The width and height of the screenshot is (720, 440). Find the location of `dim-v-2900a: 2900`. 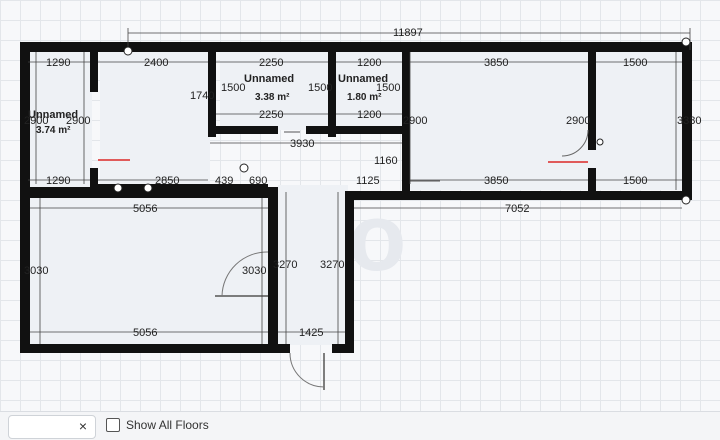

dim-v-2900a: 2900 is located at coordinates (36, 121).